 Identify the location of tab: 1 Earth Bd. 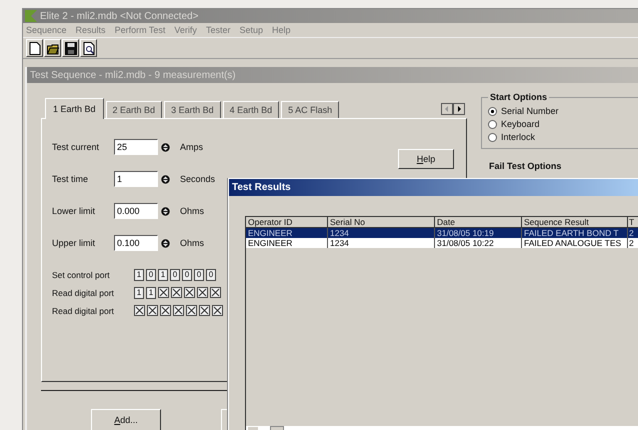
(74, 108).